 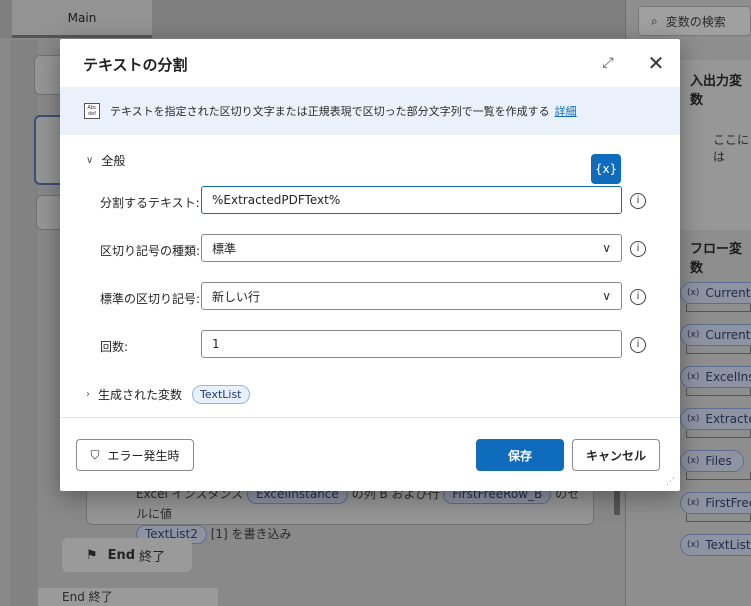 I want to click on flow-variables-header: フロー変数, so click(x=716, y=259).